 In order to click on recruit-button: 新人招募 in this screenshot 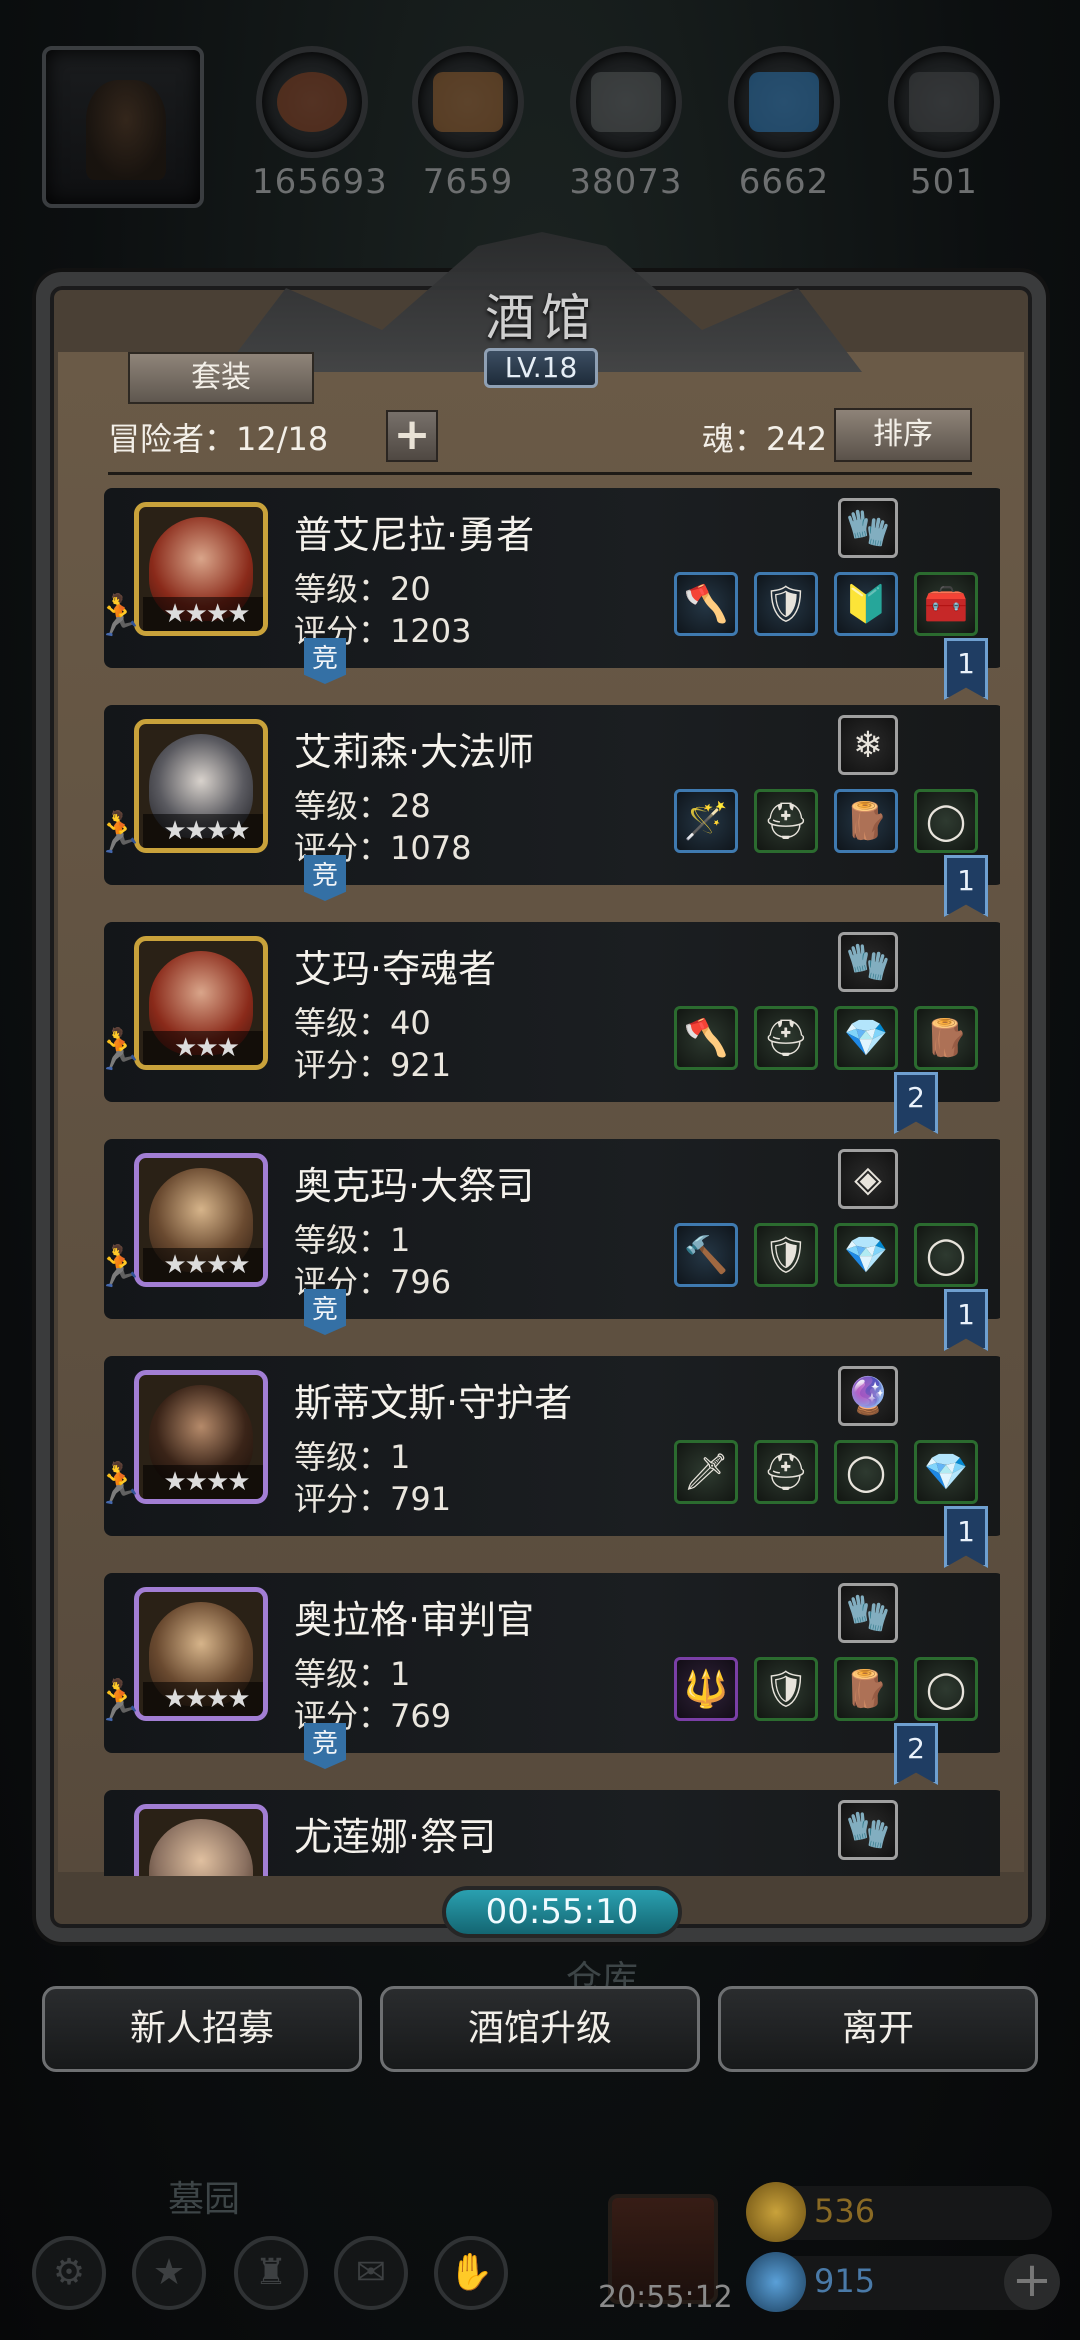, I will do `click(202, 2029)`.